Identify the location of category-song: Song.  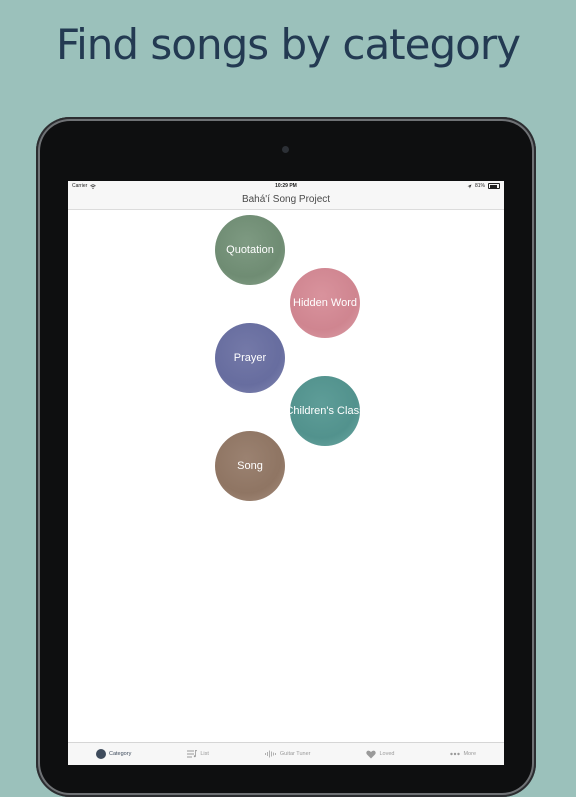
(250, 466).